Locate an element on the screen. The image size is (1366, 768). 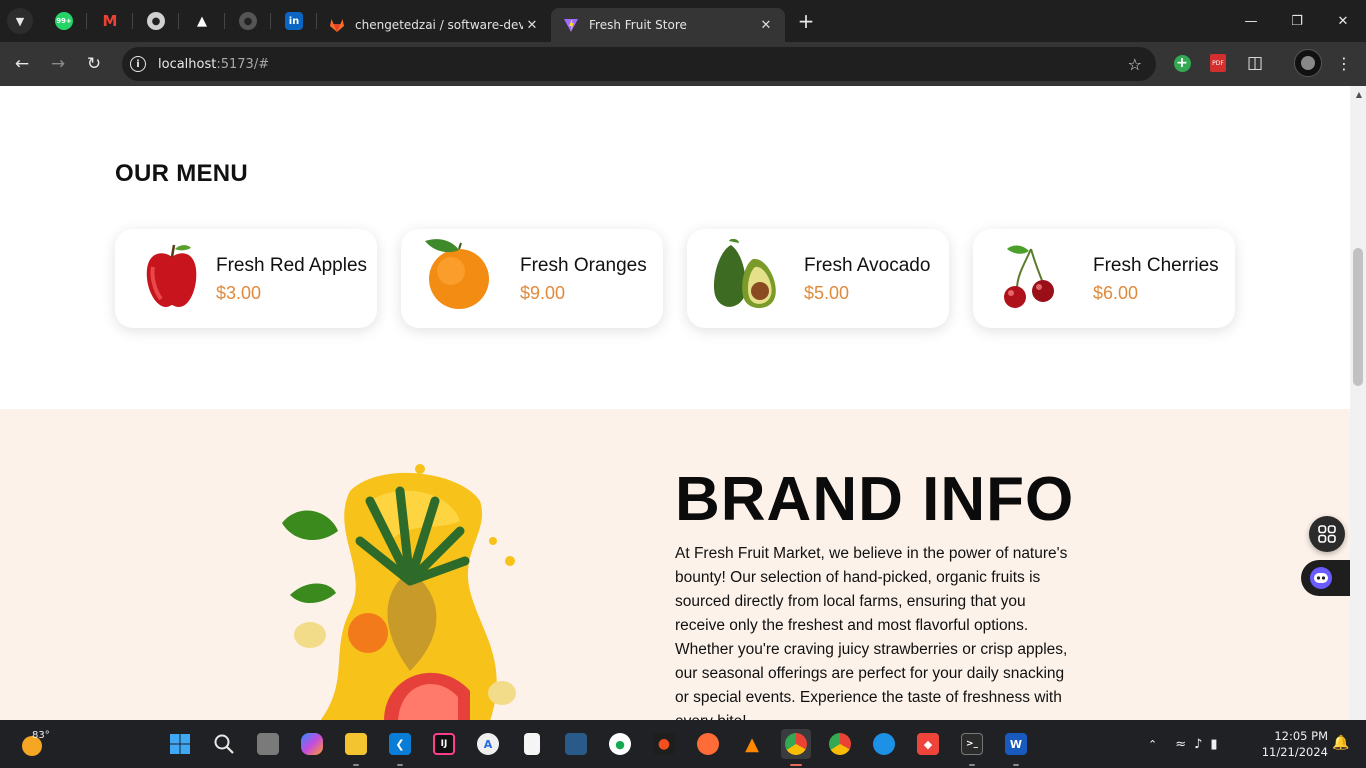
copilot-app is located at coordinates (312, 744).